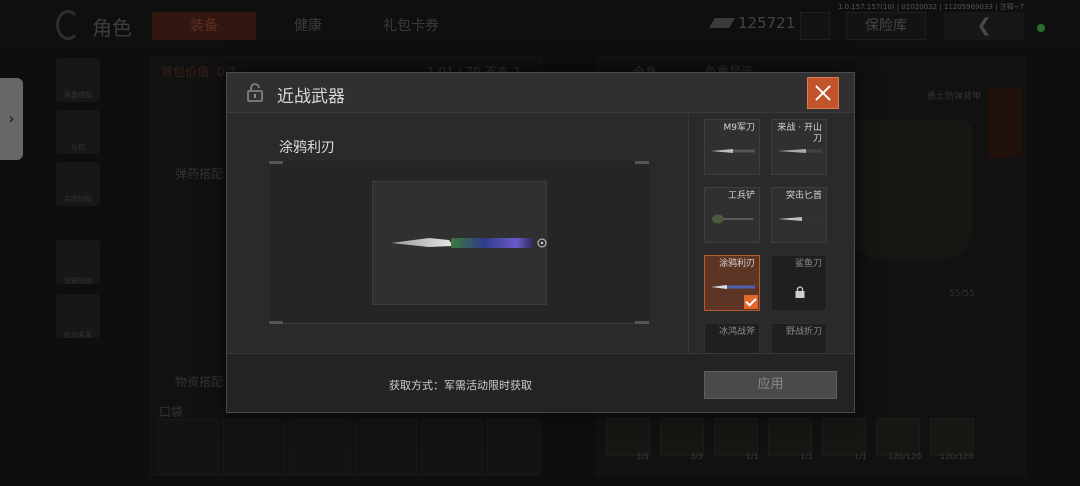 Image resolution: width=1080 pixels, height=486 pixels. I want to click on apply-button: 应用, so click(770, 385).